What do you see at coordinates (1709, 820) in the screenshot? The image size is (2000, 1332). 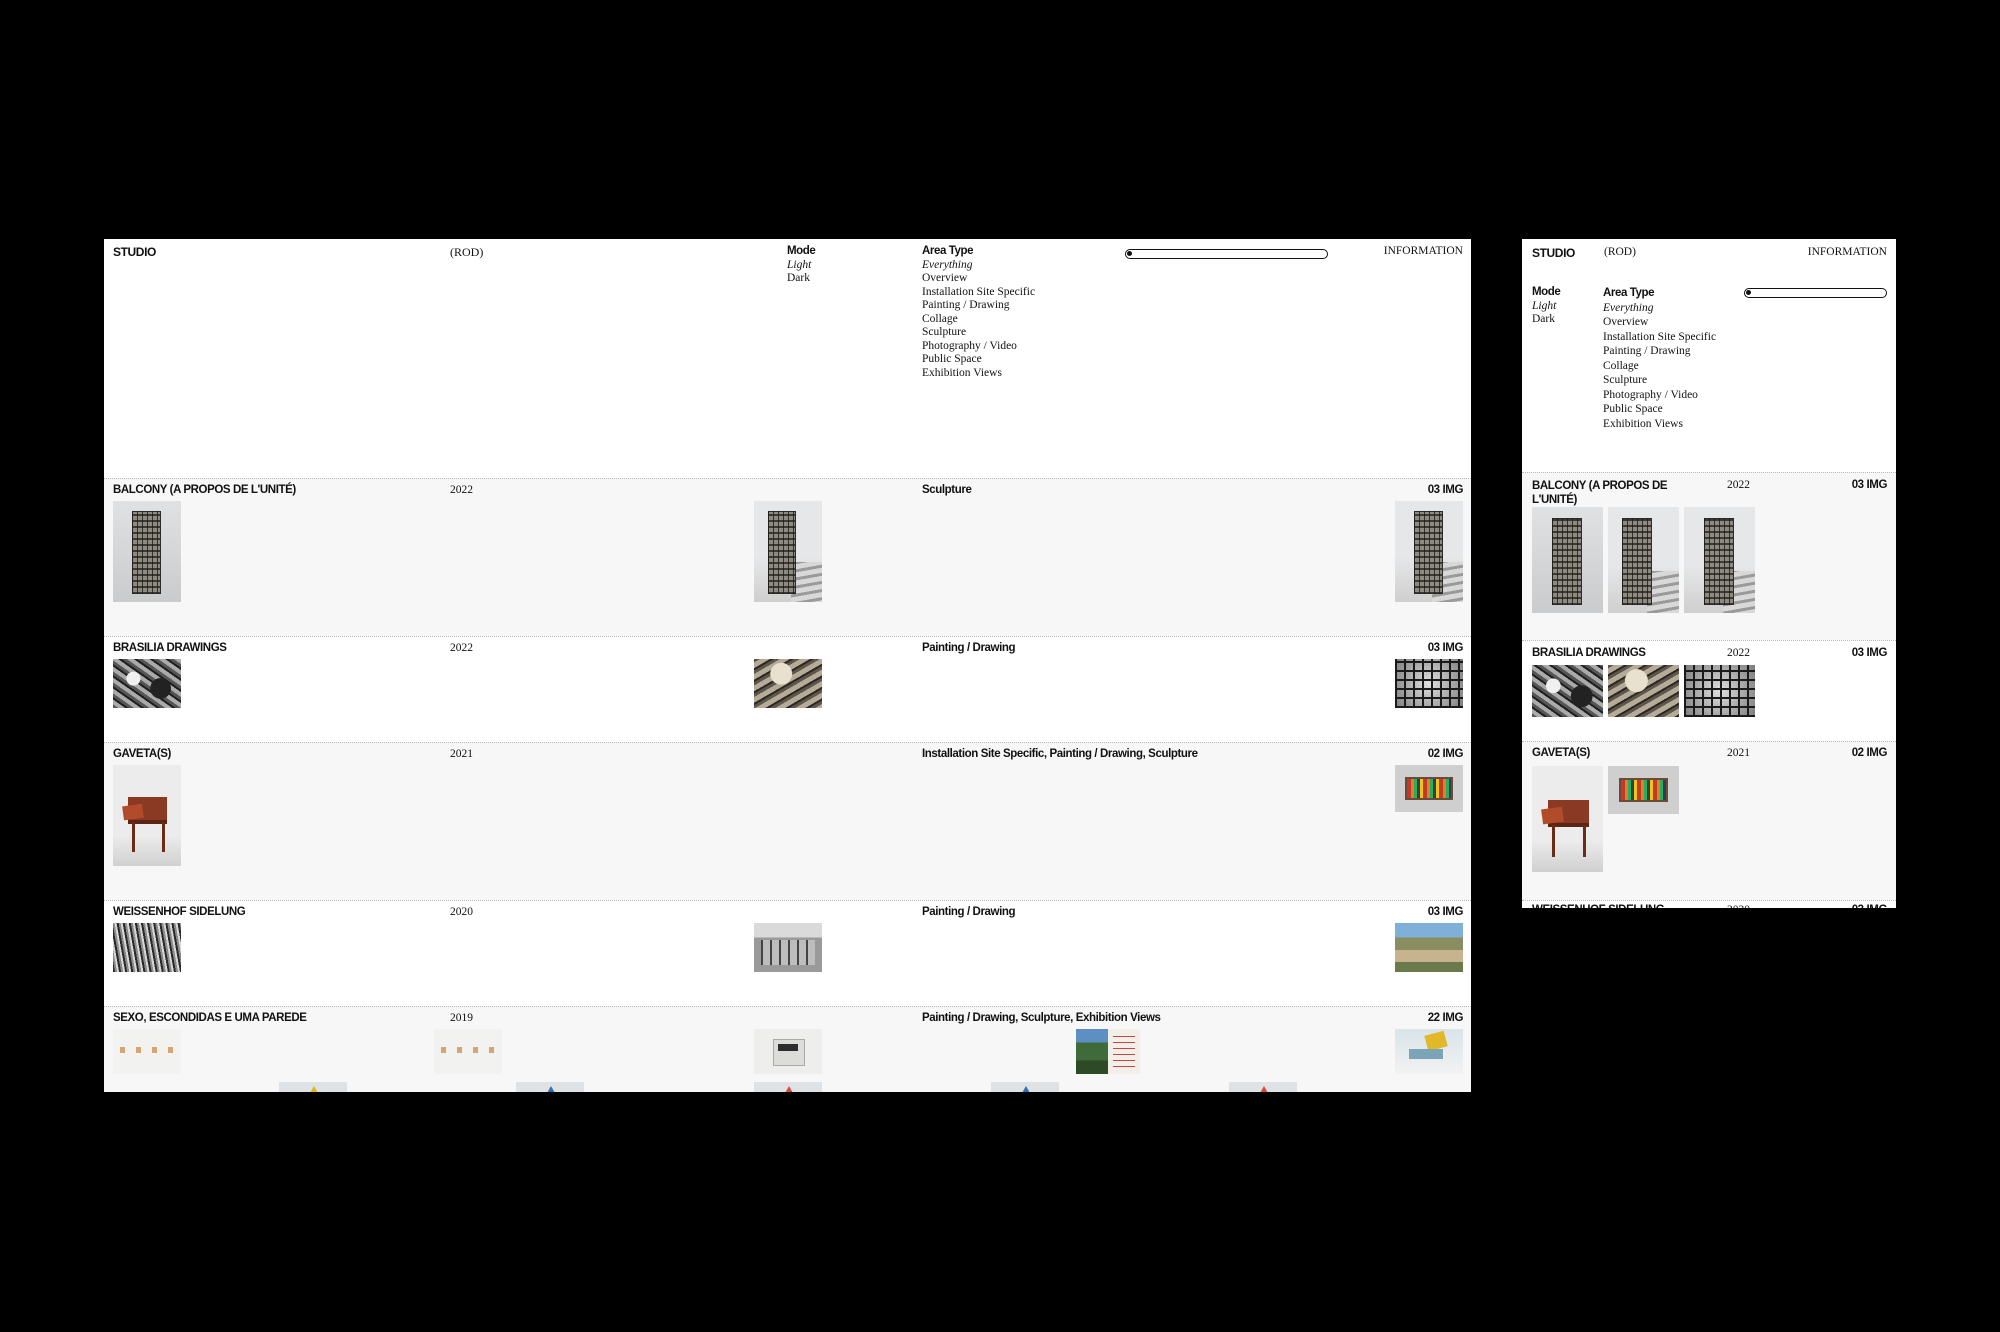 I see `project-row: GAVETA(S) 2021 02 IMG` at bounding box center [1709, 820].